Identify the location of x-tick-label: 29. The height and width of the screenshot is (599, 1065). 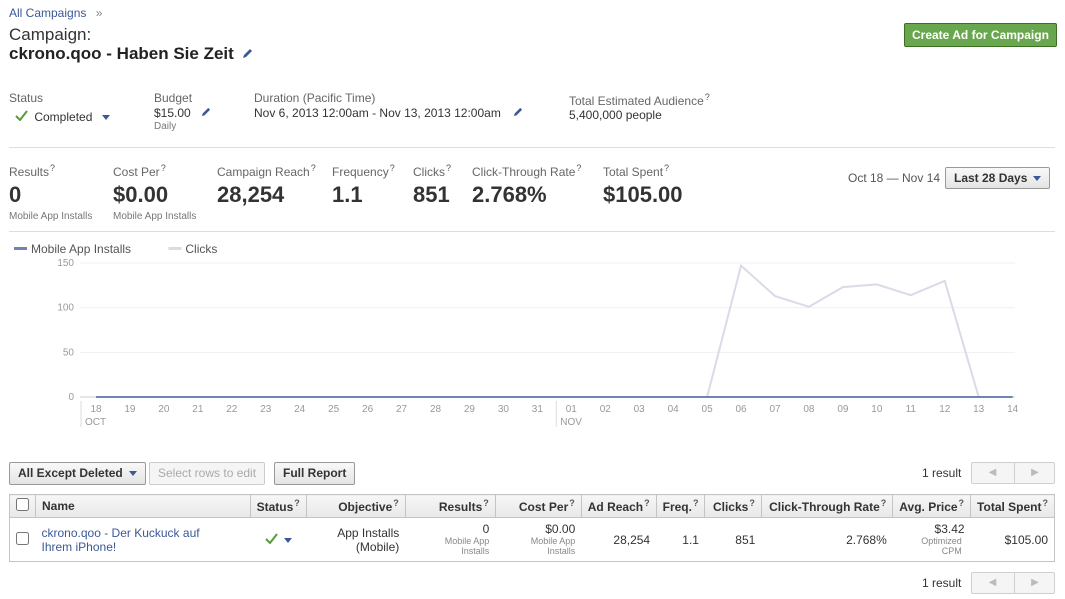
(470, 409).